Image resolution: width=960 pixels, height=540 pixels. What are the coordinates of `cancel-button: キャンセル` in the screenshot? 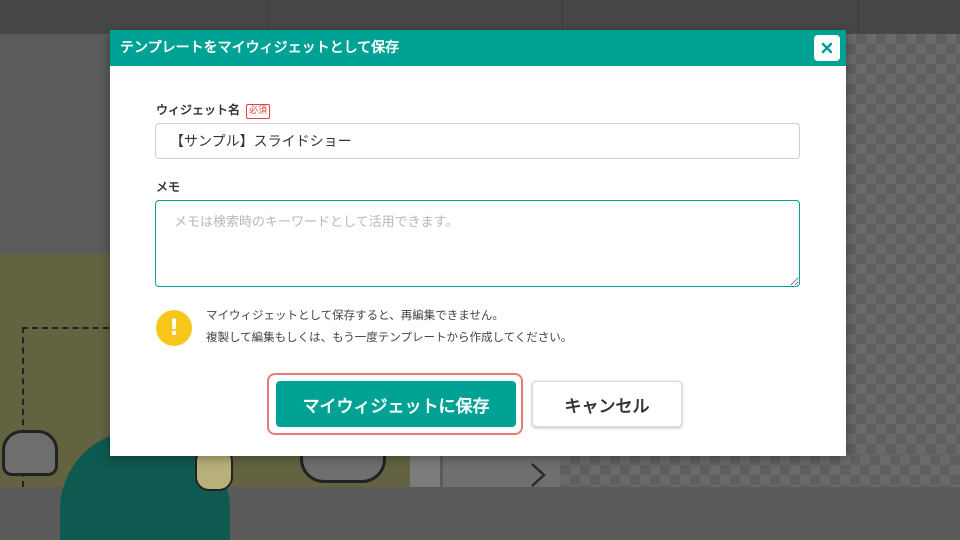 It's located at (607, 404).